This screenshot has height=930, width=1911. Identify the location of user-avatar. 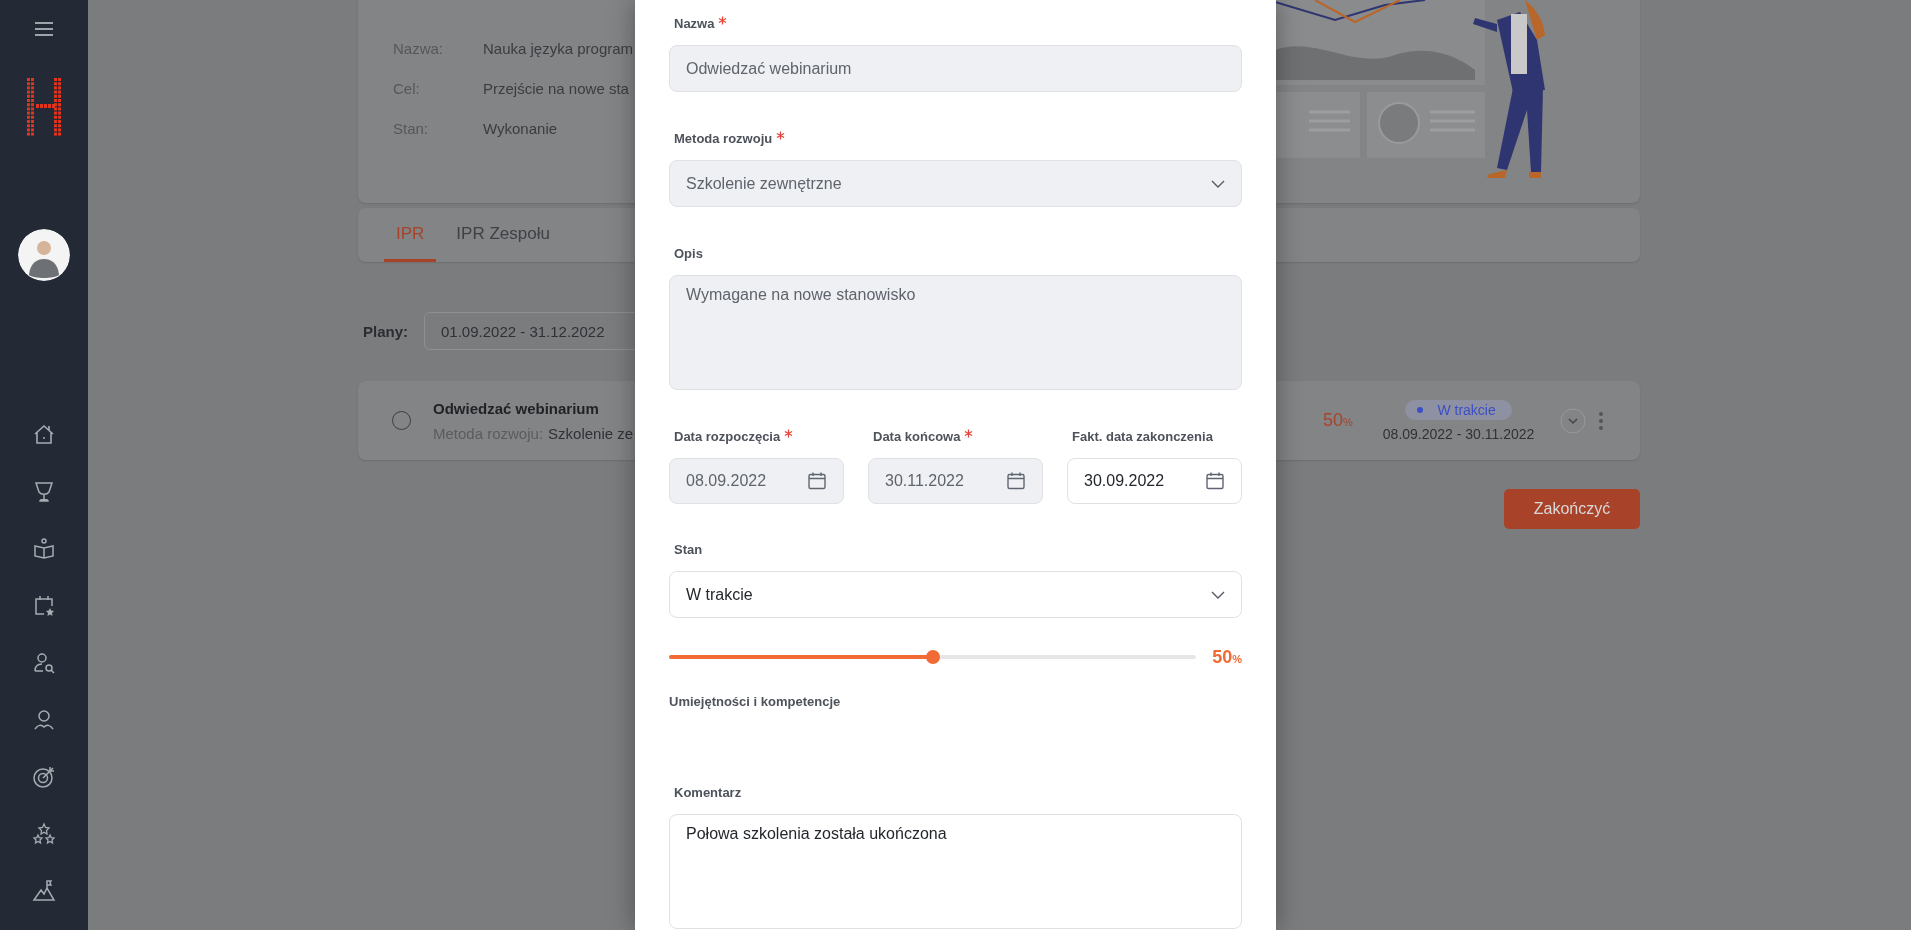
(44, 255).